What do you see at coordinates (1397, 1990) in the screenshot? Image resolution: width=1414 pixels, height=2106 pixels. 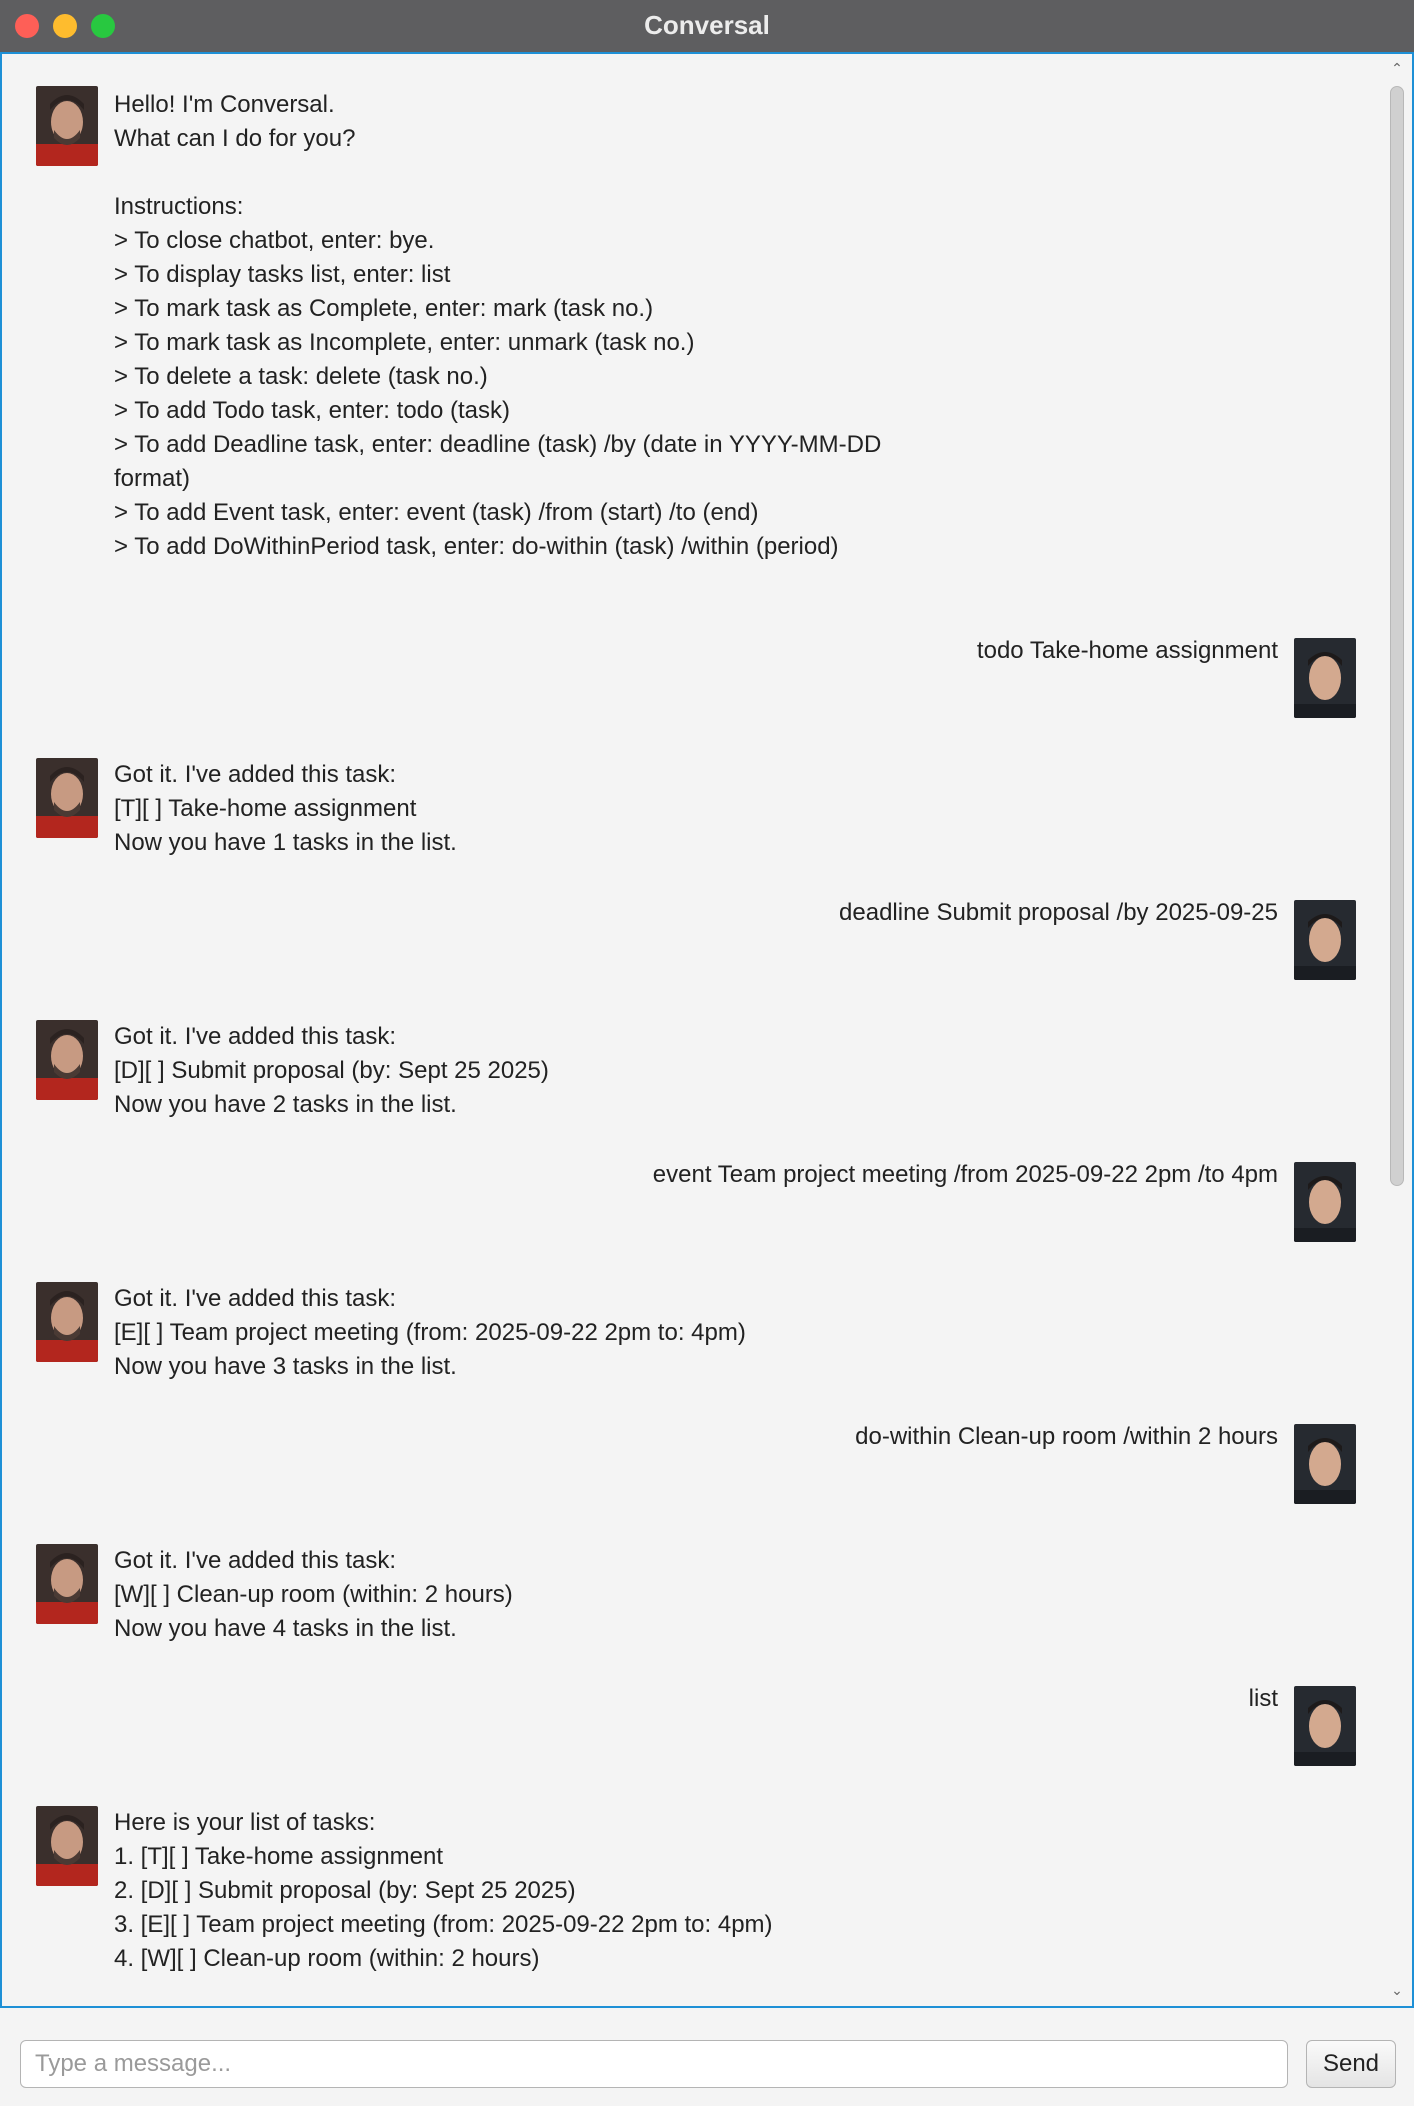 I see `scroll-down-arrow-icon: ⌄` at bounding box center [1397, 1990].